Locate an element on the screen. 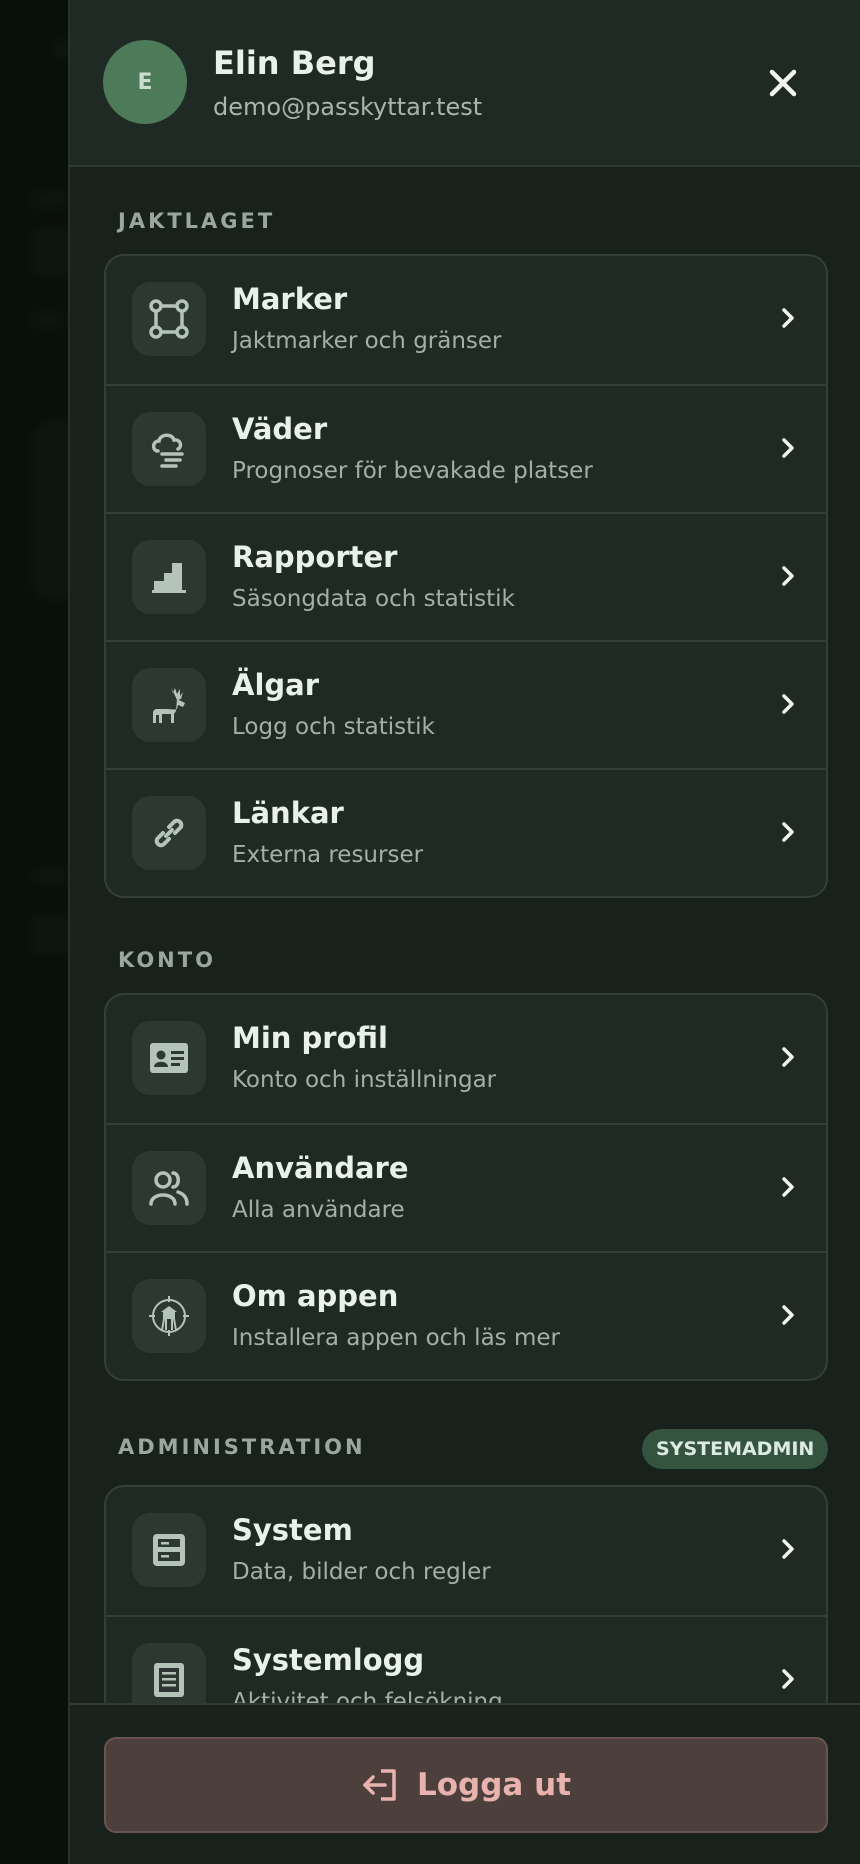  menu-item-subtitle: Alla användare is located at coordinates (318, 1210).